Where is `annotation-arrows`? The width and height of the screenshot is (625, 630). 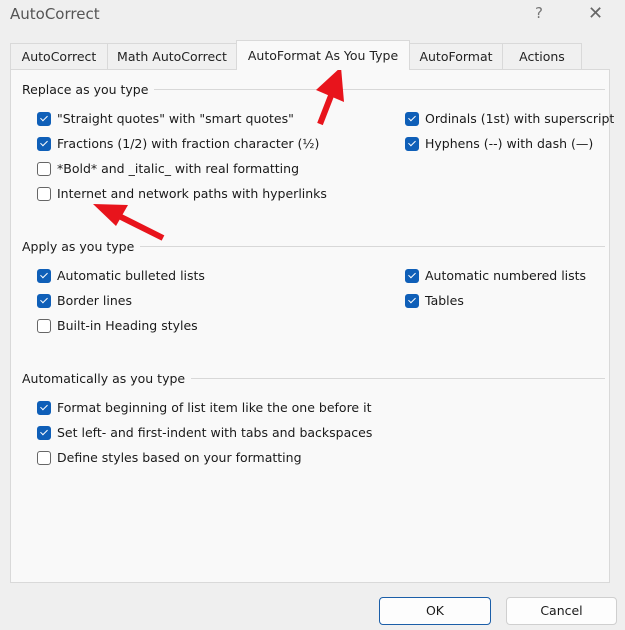 annotation-arrows is located at coordinates (218, 154).